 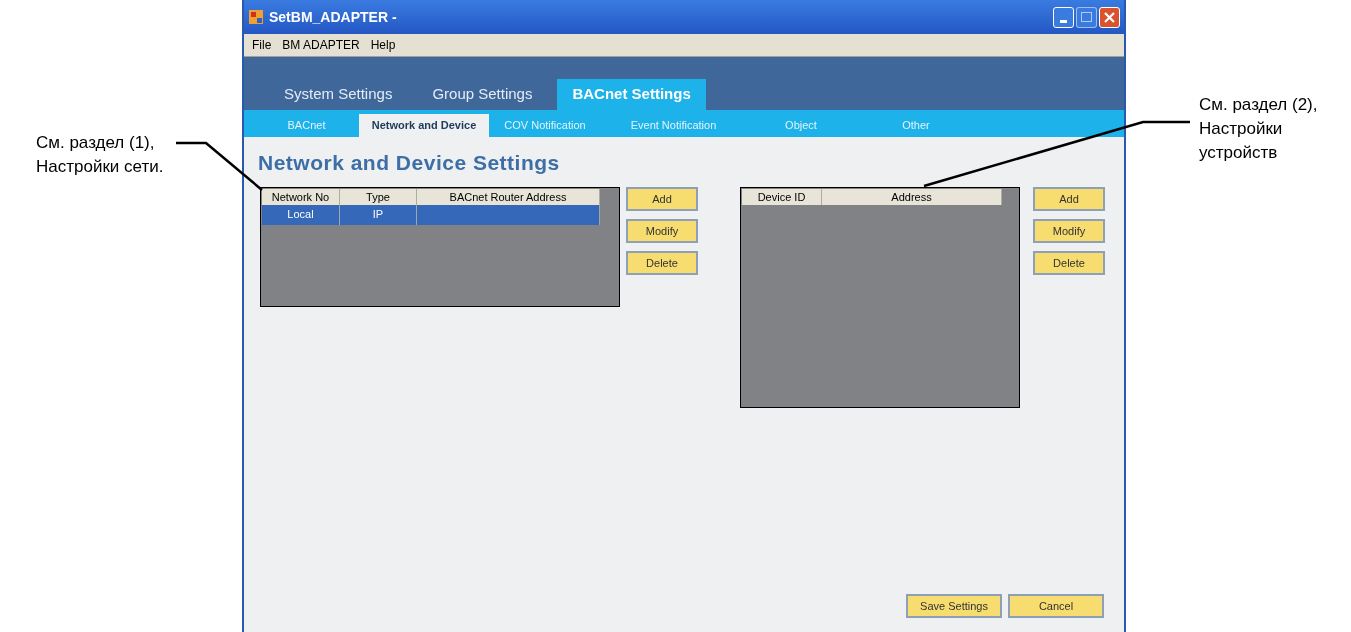 I want to click on app-icon, so click(x=256, y=17).